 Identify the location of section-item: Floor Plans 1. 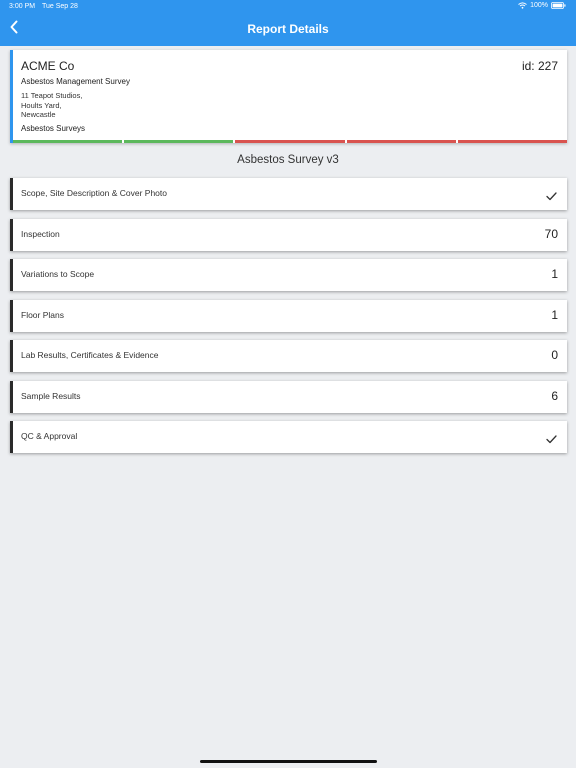
(288, 315).